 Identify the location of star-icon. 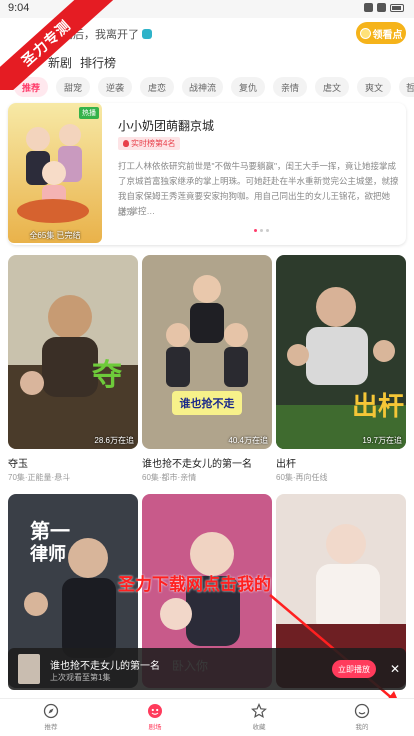
(259, 710).